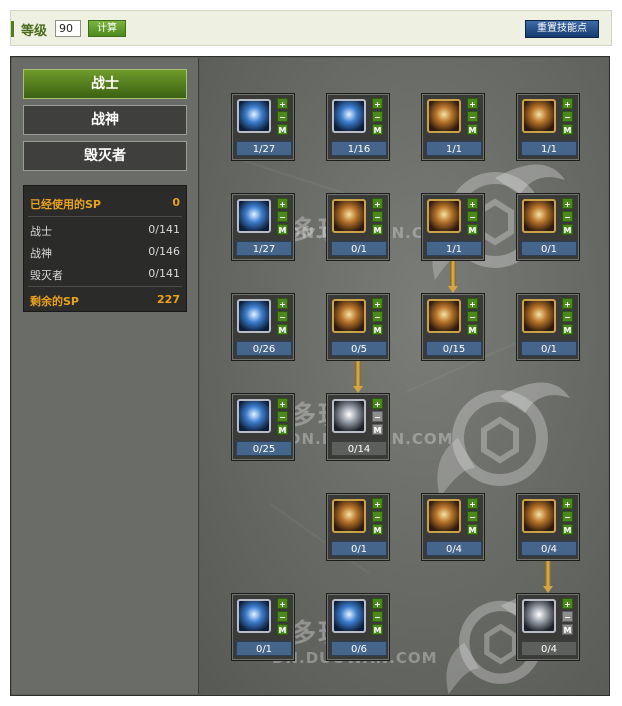 The image size is (622, 706). I want to click on skill-slot: + − M 1/16, so click(358, 127).